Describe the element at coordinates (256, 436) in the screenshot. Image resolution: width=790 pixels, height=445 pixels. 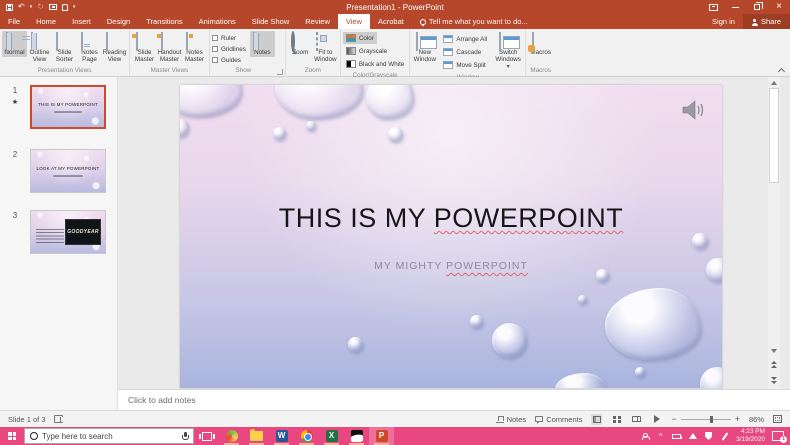
I see `taskbar-file-explorer` at that location.